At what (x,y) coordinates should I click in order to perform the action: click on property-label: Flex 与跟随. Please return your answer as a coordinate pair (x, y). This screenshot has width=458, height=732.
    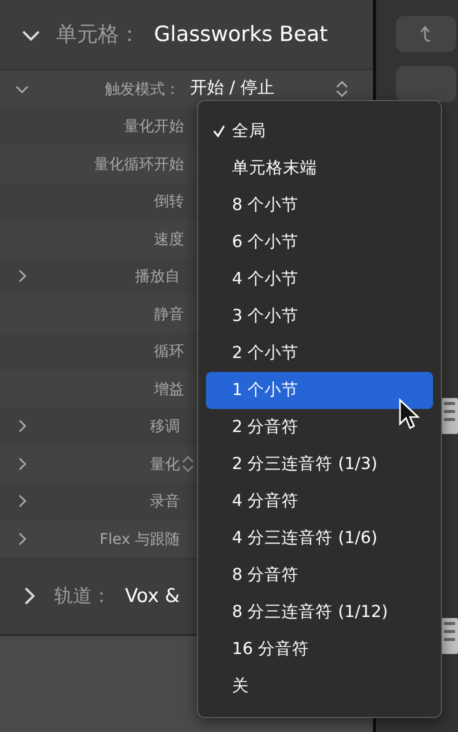
    Looking at the image, I should click on (139, 539).